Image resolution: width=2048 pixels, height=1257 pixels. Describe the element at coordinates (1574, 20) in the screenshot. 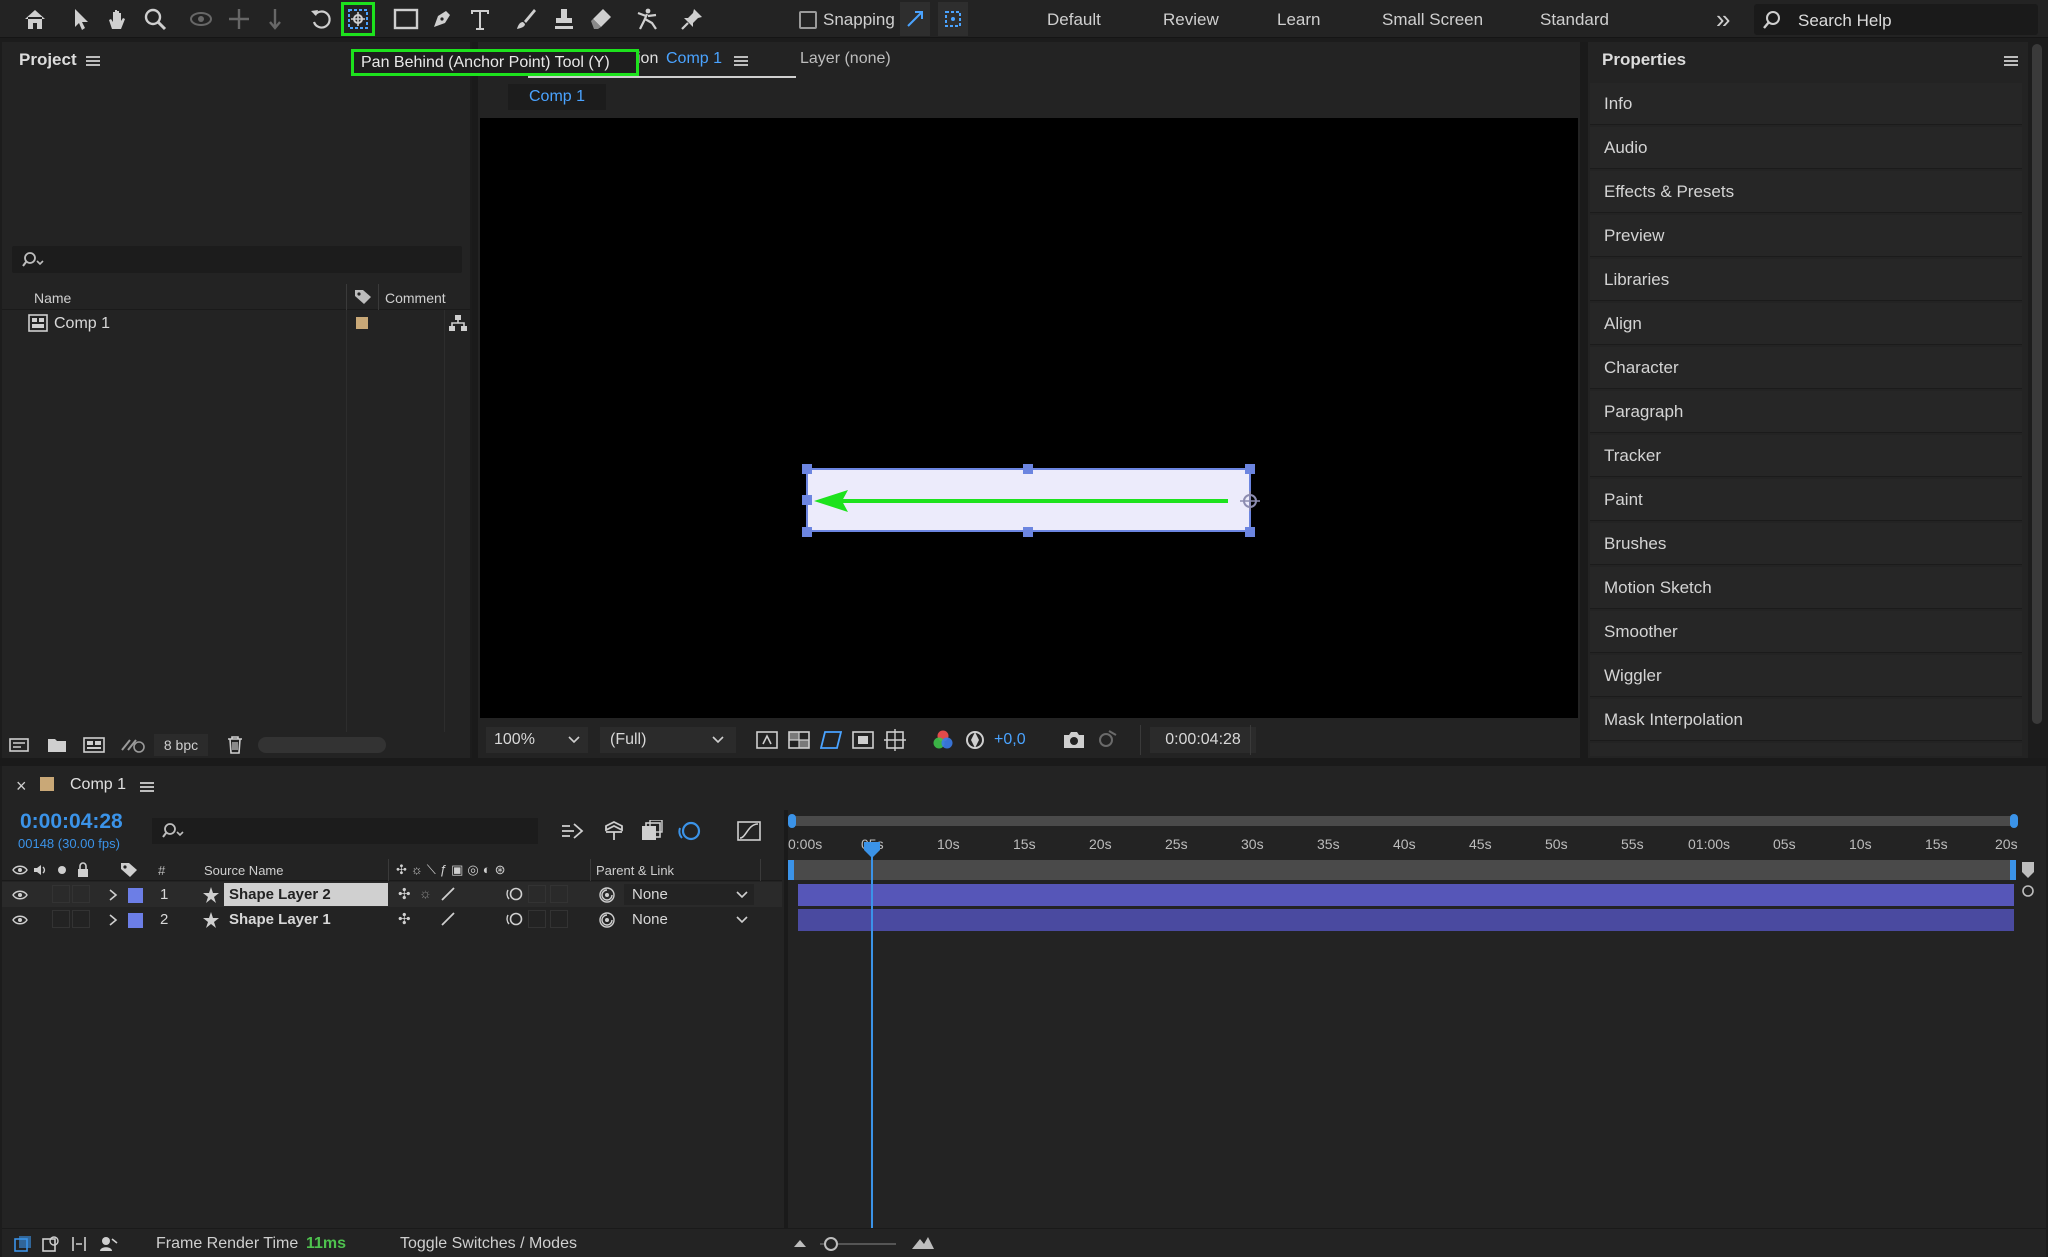

I see `workspace-standard: Standard` at that location.